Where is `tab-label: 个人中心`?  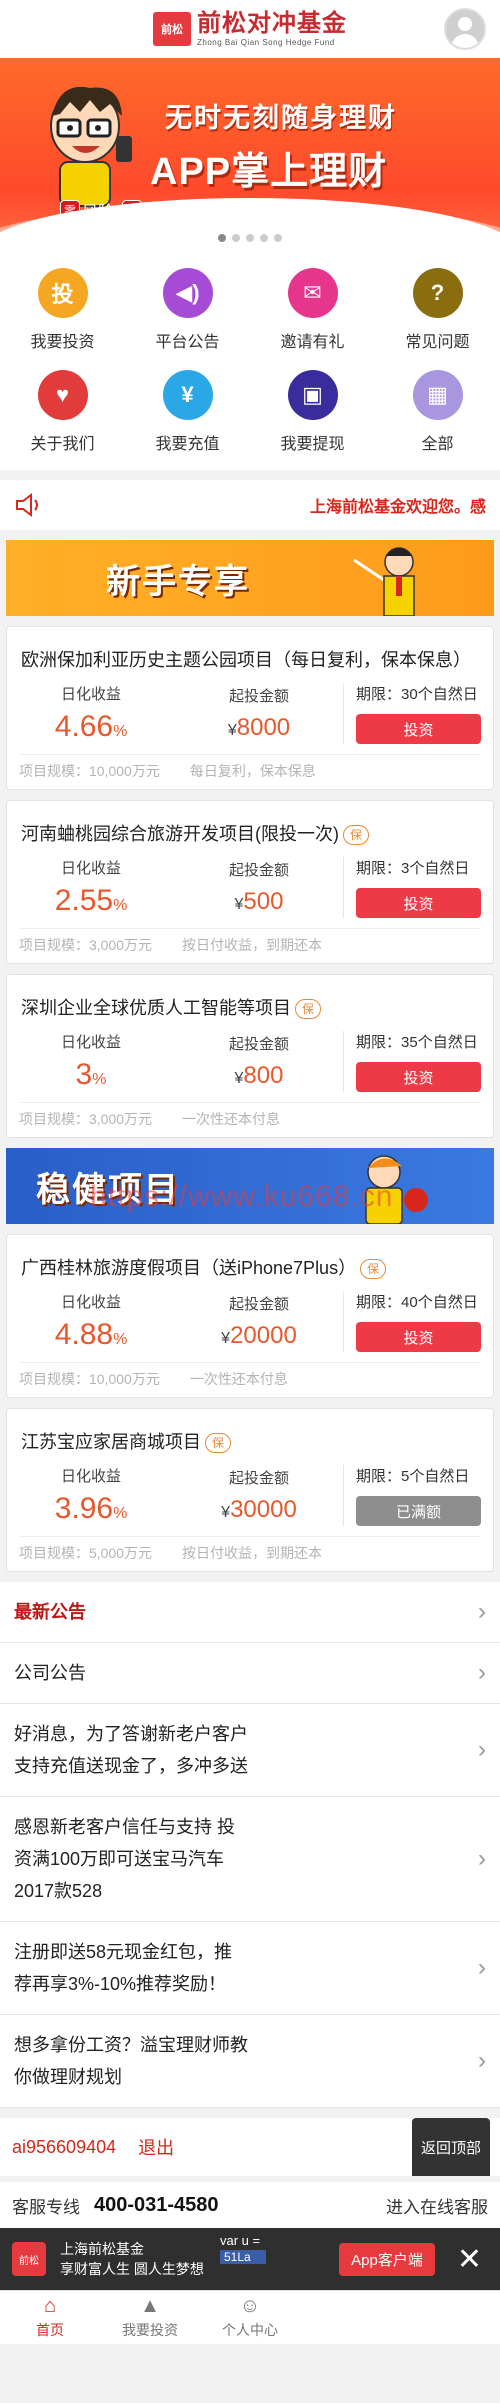
tab-label: 个人中心 is located at coordinates (250, 2329).